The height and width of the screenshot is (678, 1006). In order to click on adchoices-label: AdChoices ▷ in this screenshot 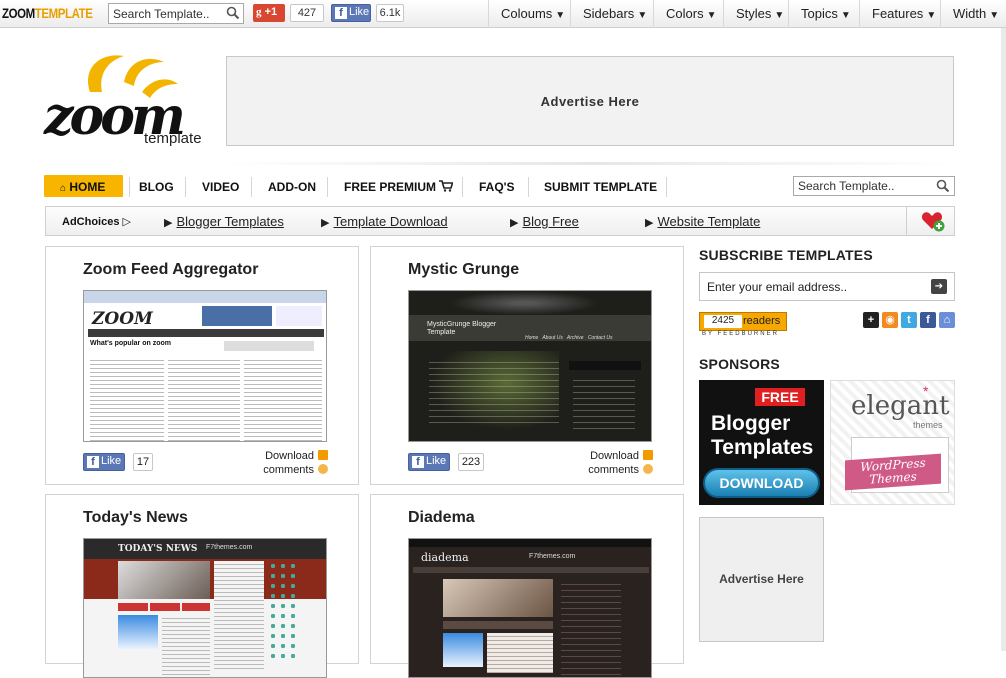, I will do `click(96, 221)`.